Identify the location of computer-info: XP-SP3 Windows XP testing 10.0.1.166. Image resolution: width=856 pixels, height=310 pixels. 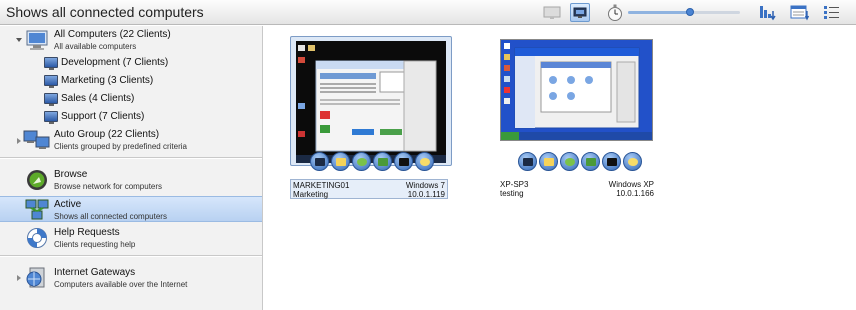
(577, 189).